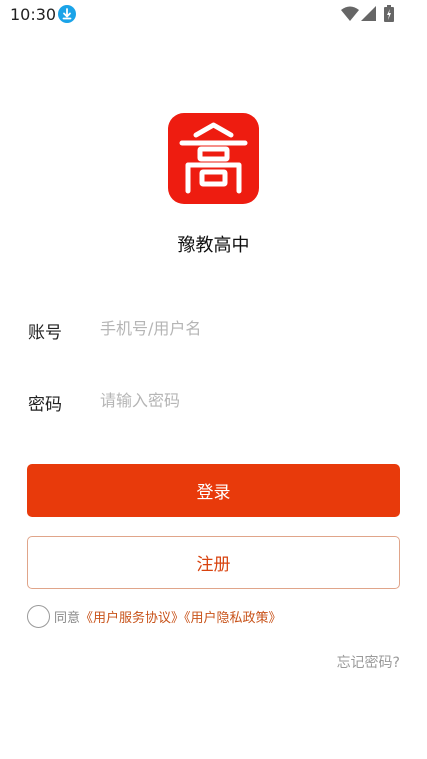 This screenshot has width=427, height=759. Describe the element at coordinates (132, 618) in the screenshot. I see `service-agreement-link: 《用户服务协议》` at that location.